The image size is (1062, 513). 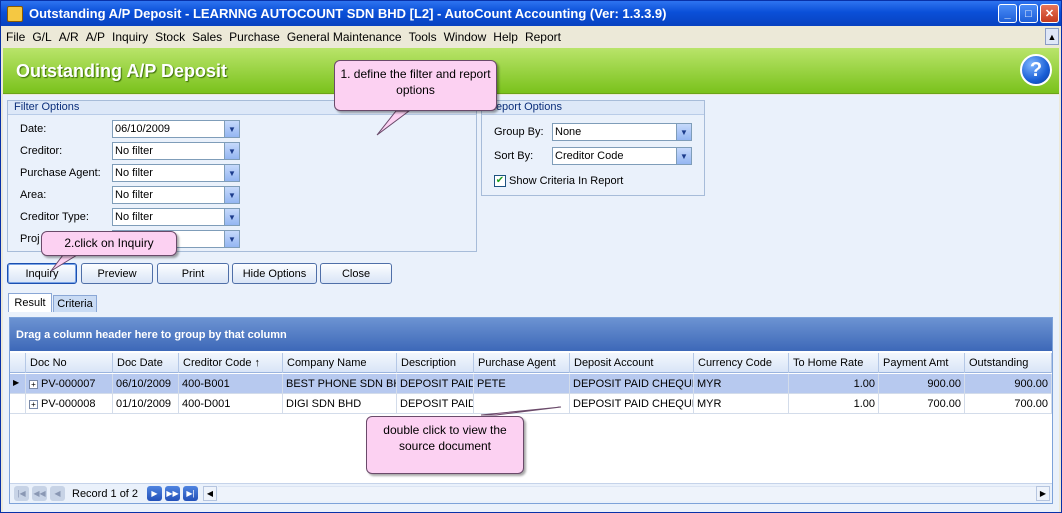 I want to click on callout-filter-note: 1. define the filter and report options, so click(x=415, y=85).